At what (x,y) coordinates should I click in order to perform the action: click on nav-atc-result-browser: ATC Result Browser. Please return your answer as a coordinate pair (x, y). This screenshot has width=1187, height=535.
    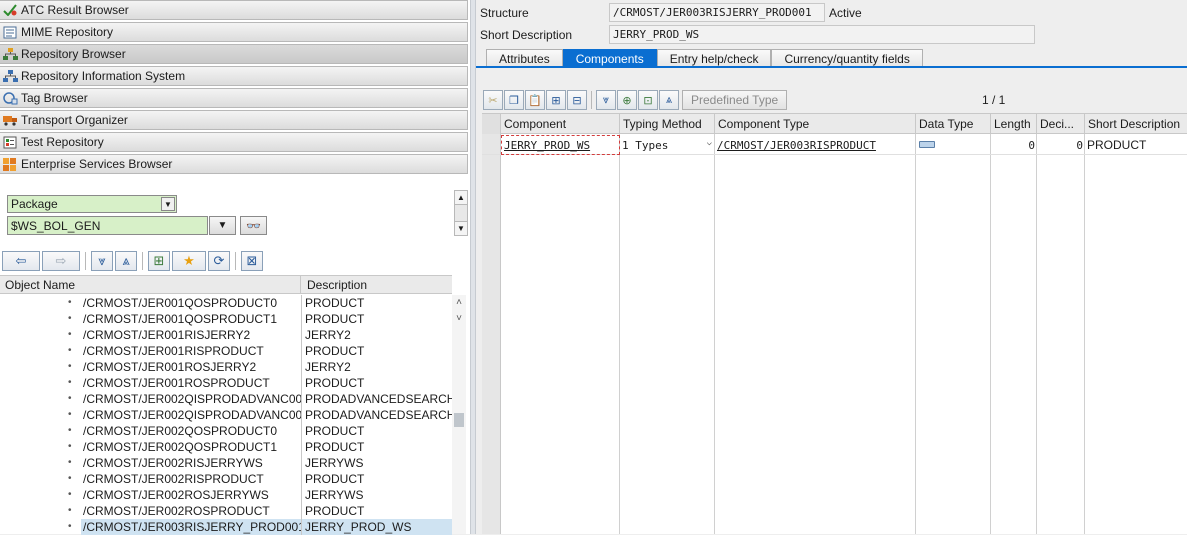
    Looking at the image, I should click on (234, 10).